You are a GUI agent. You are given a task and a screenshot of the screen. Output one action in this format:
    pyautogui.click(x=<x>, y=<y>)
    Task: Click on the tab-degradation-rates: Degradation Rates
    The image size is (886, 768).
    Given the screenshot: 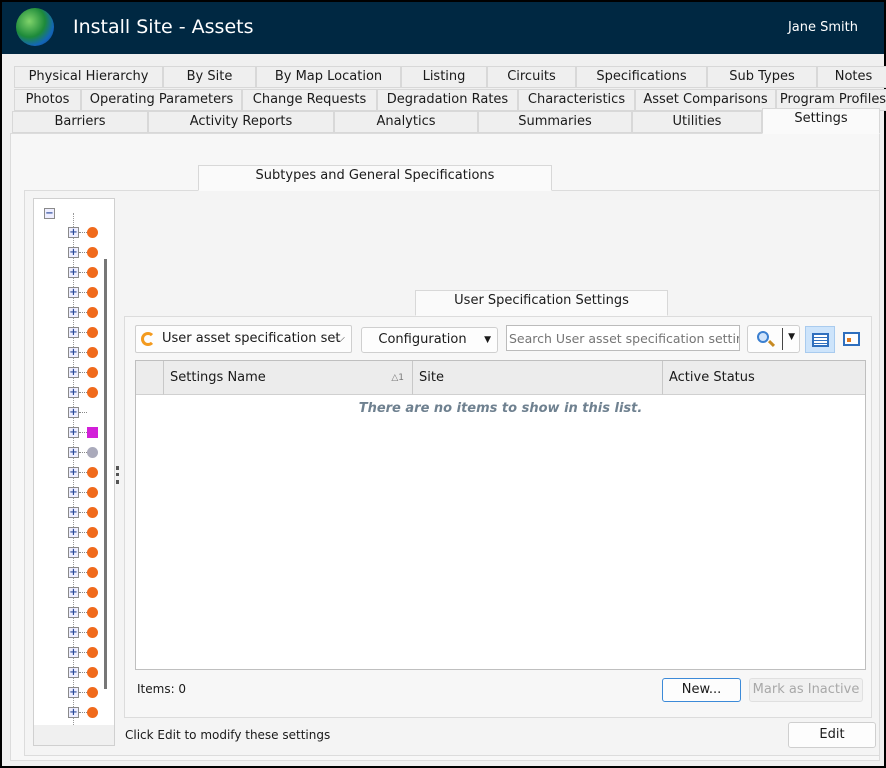 What is the action you would take?
    pyautogui.click(x=447, y=100)
    